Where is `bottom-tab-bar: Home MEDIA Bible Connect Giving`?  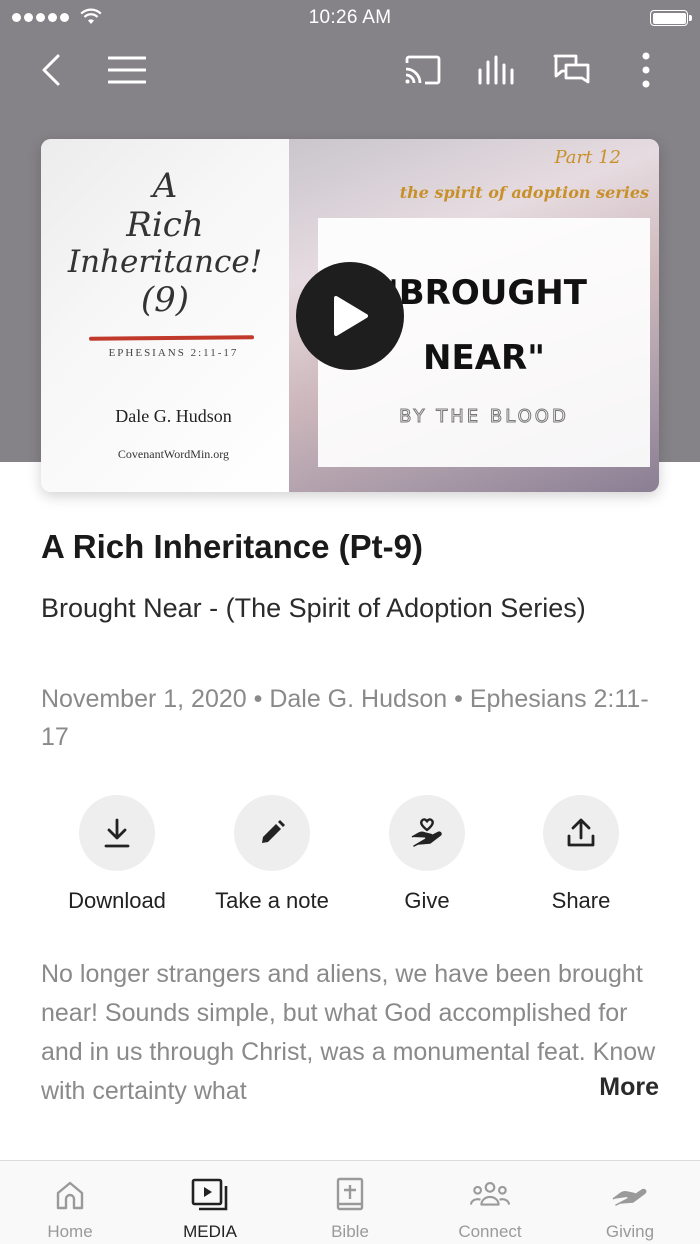 bottom-tab-bar: Home MEDIA Bible Connect Giving is located at coordinates (350, 1202).